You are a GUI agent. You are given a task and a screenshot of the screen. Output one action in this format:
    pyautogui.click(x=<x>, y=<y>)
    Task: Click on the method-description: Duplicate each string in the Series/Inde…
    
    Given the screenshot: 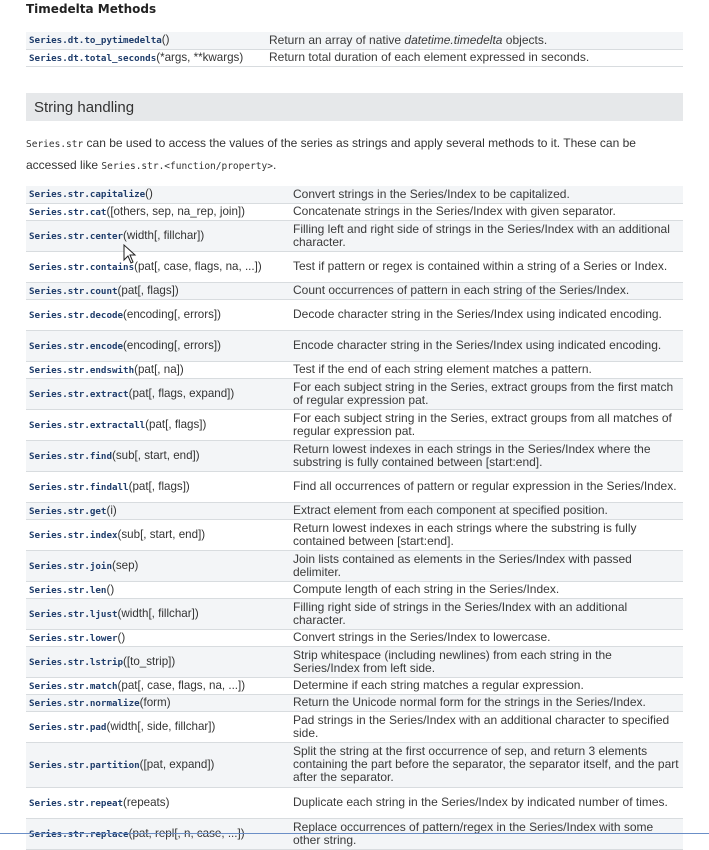 What is the action you would take?
    pyautogui.click(x=486, y=803)
    